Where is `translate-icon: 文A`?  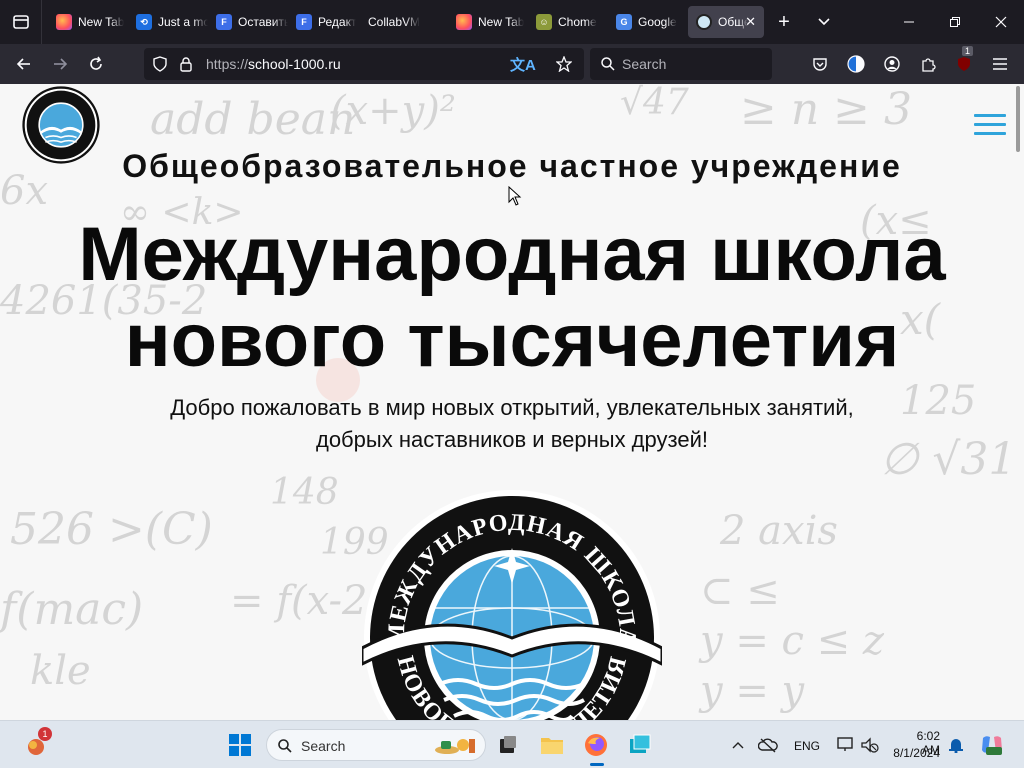
translate-icon: 文A is located at coordinates (523, 64).